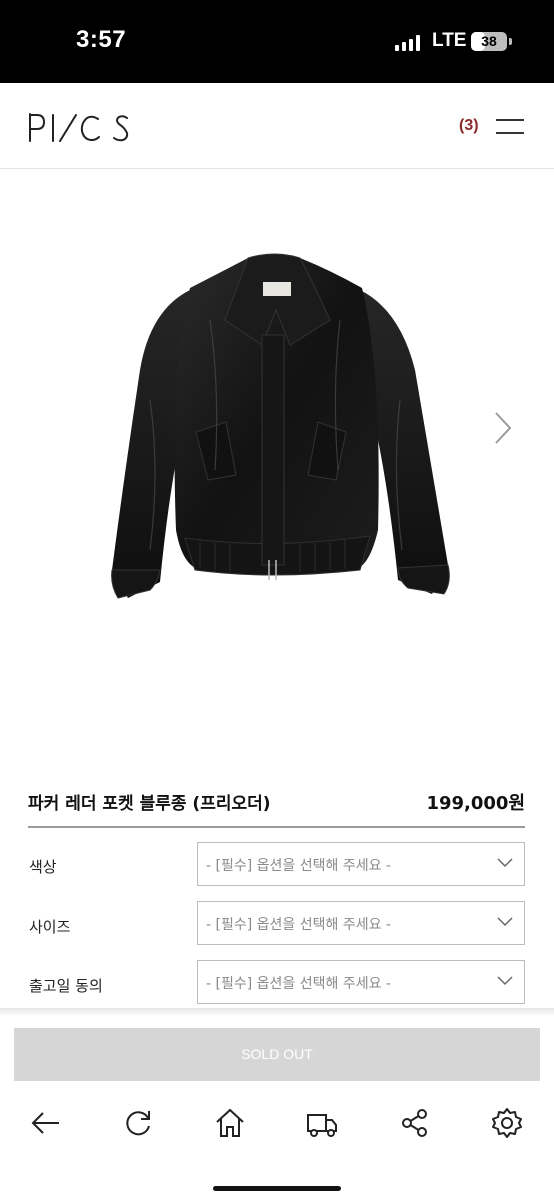 This screenshot has width=554, height=1200. Describe the element at coordinates (322, 1123) in the screenshot. I see `delivery-truck-icon` at that location.